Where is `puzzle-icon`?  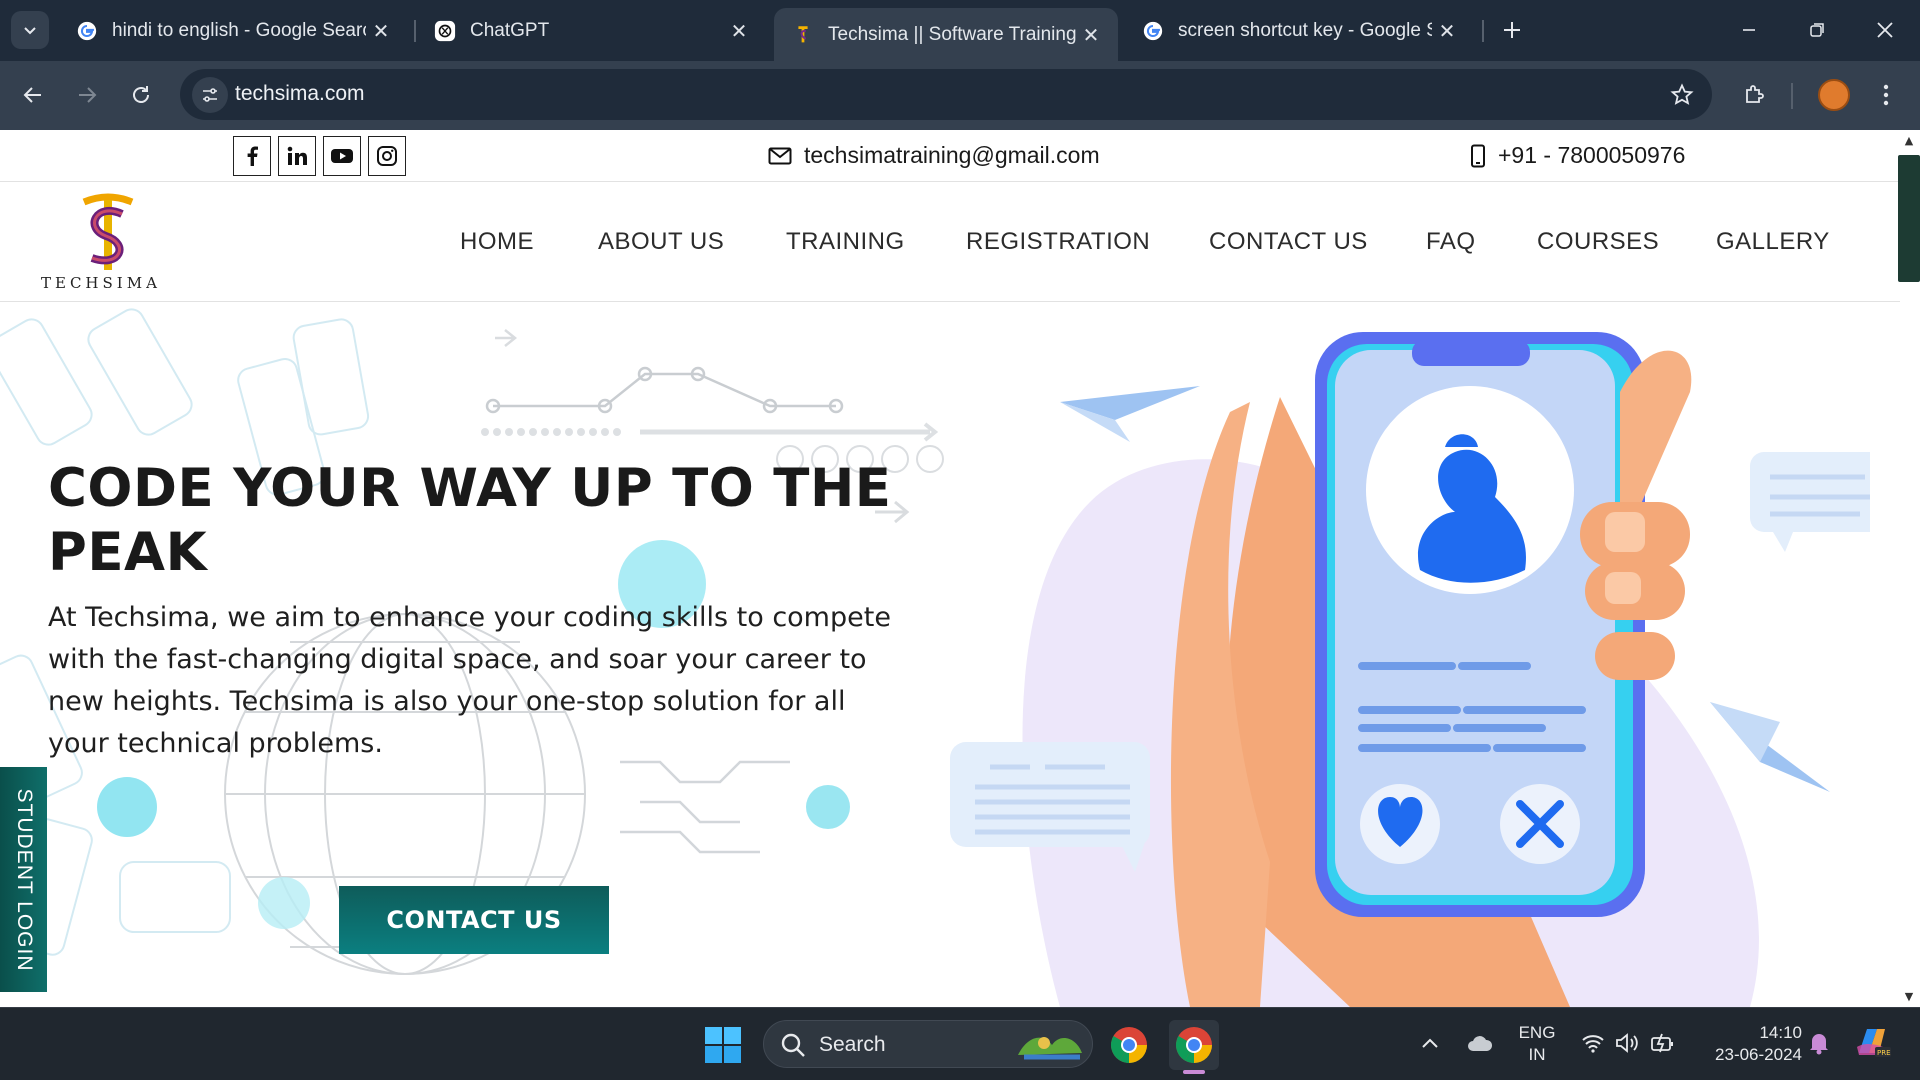
puzzle-icon is located at coordinates (1755, 94).